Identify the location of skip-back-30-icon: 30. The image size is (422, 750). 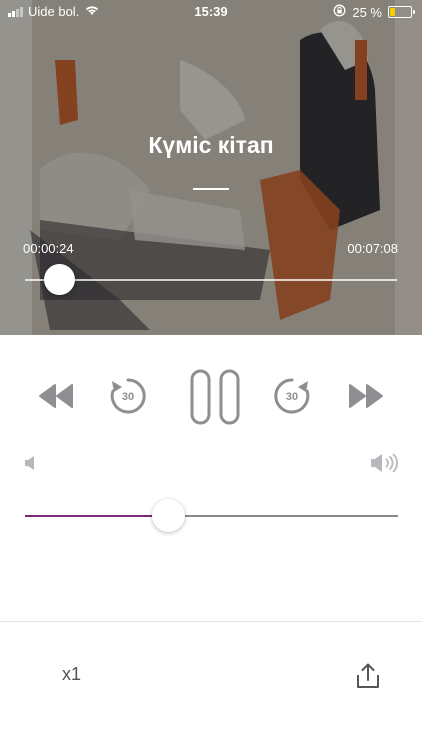
(128, 396).